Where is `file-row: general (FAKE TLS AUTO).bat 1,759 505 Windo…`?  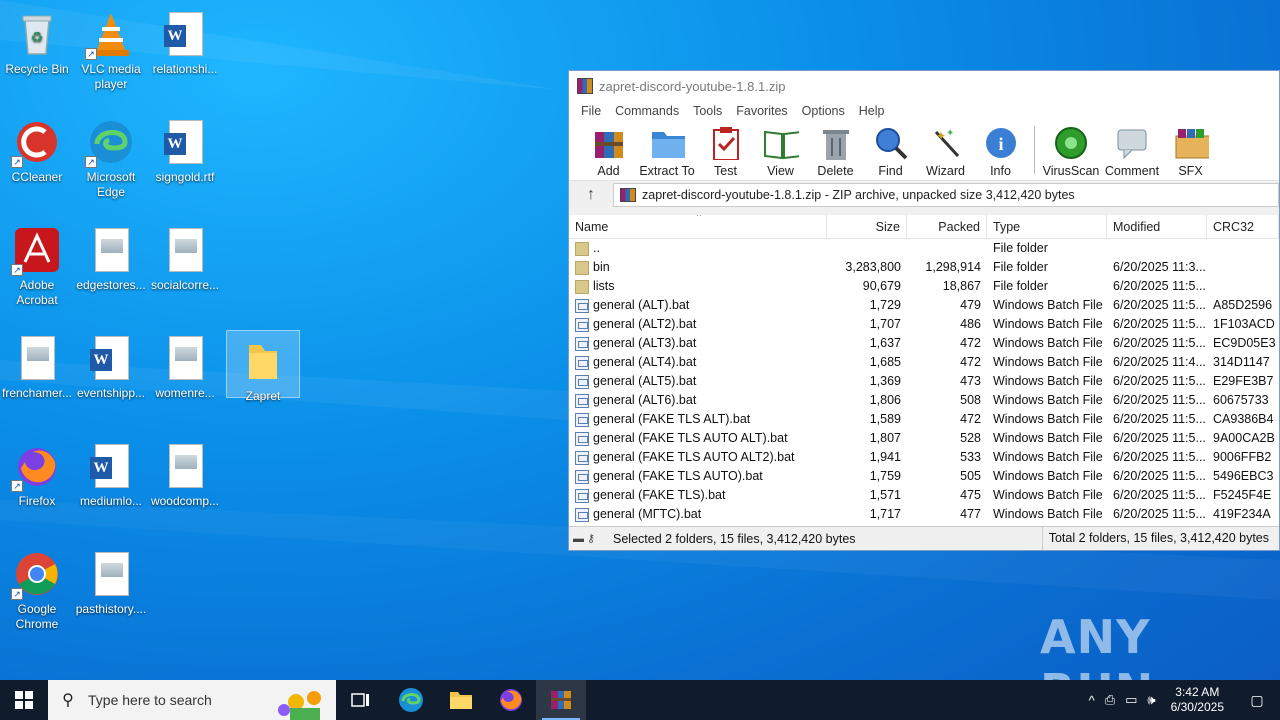 file-row: general (FAKE TLS AUTO).bat 1,759 505 Windo… is located at coordinates (924, 476).